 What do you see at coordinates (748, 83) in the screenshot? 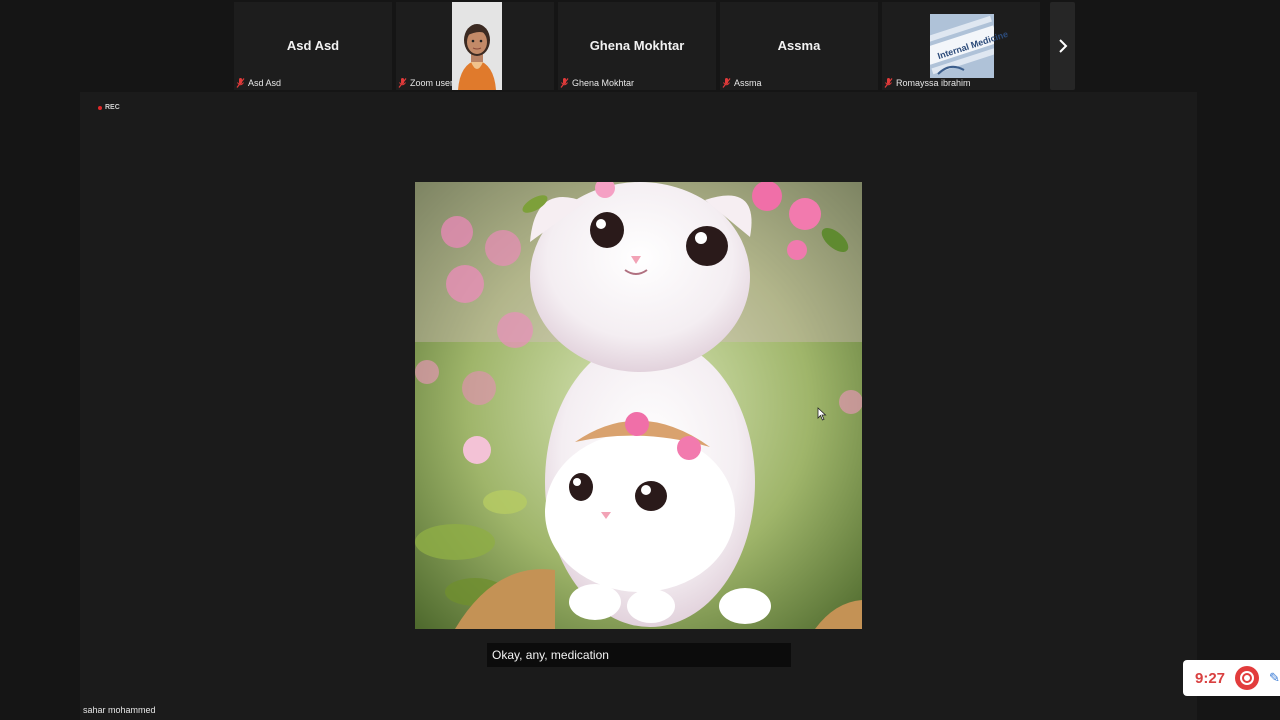
I see `participant-name-label: Assma` at bounding box center [748, 83].